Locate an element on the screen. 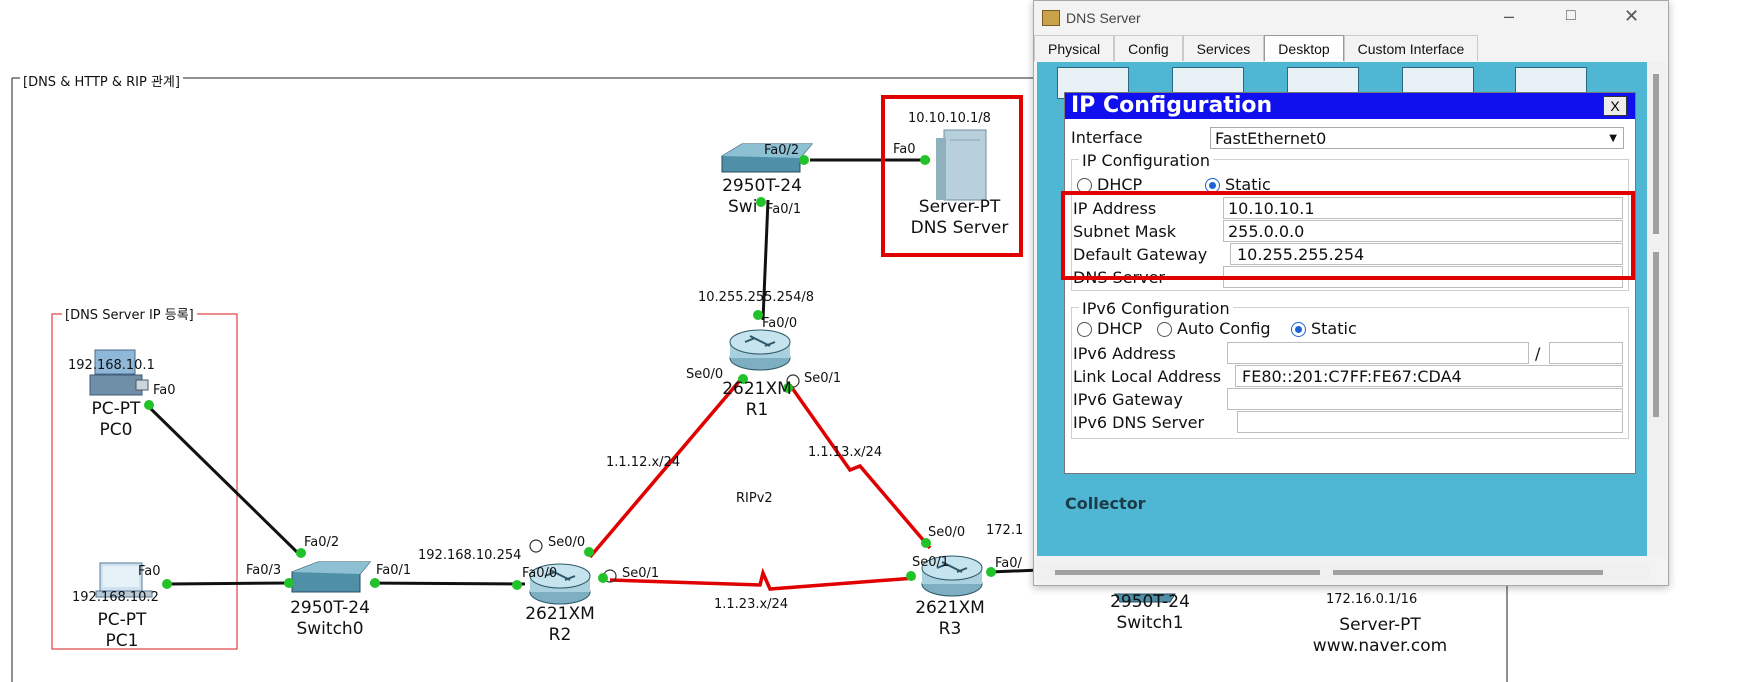 The image size is (1750, 682). switch0-port-fa02: Fa0/2 is located at coordinates (322, 542).